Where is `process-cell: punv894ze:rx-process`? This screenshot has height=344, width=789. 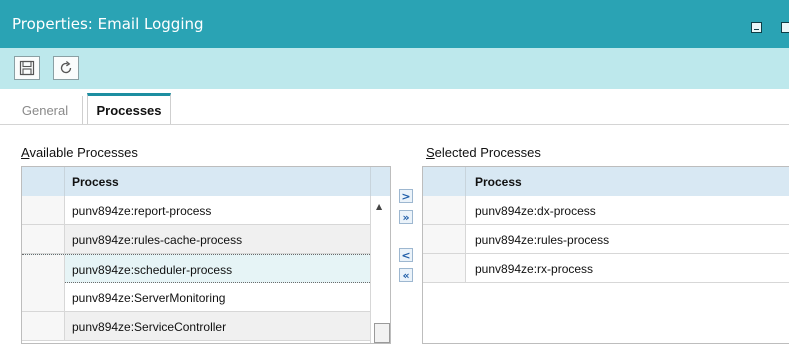 process-cell: punv894ze:rx-process is located at coordinates (534, 269).